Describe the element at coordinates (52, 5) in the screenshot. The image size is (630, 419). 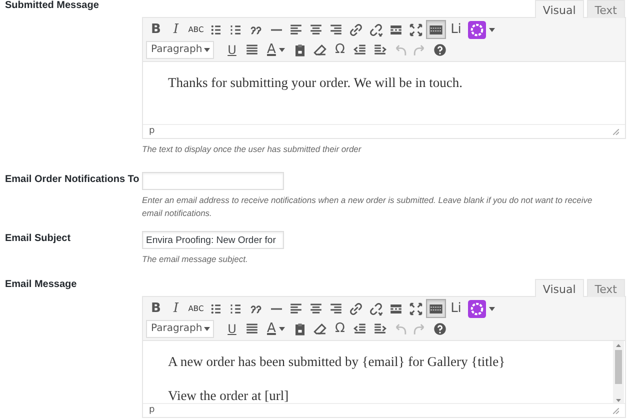
I see `field-label: Submitted Message` at that location.